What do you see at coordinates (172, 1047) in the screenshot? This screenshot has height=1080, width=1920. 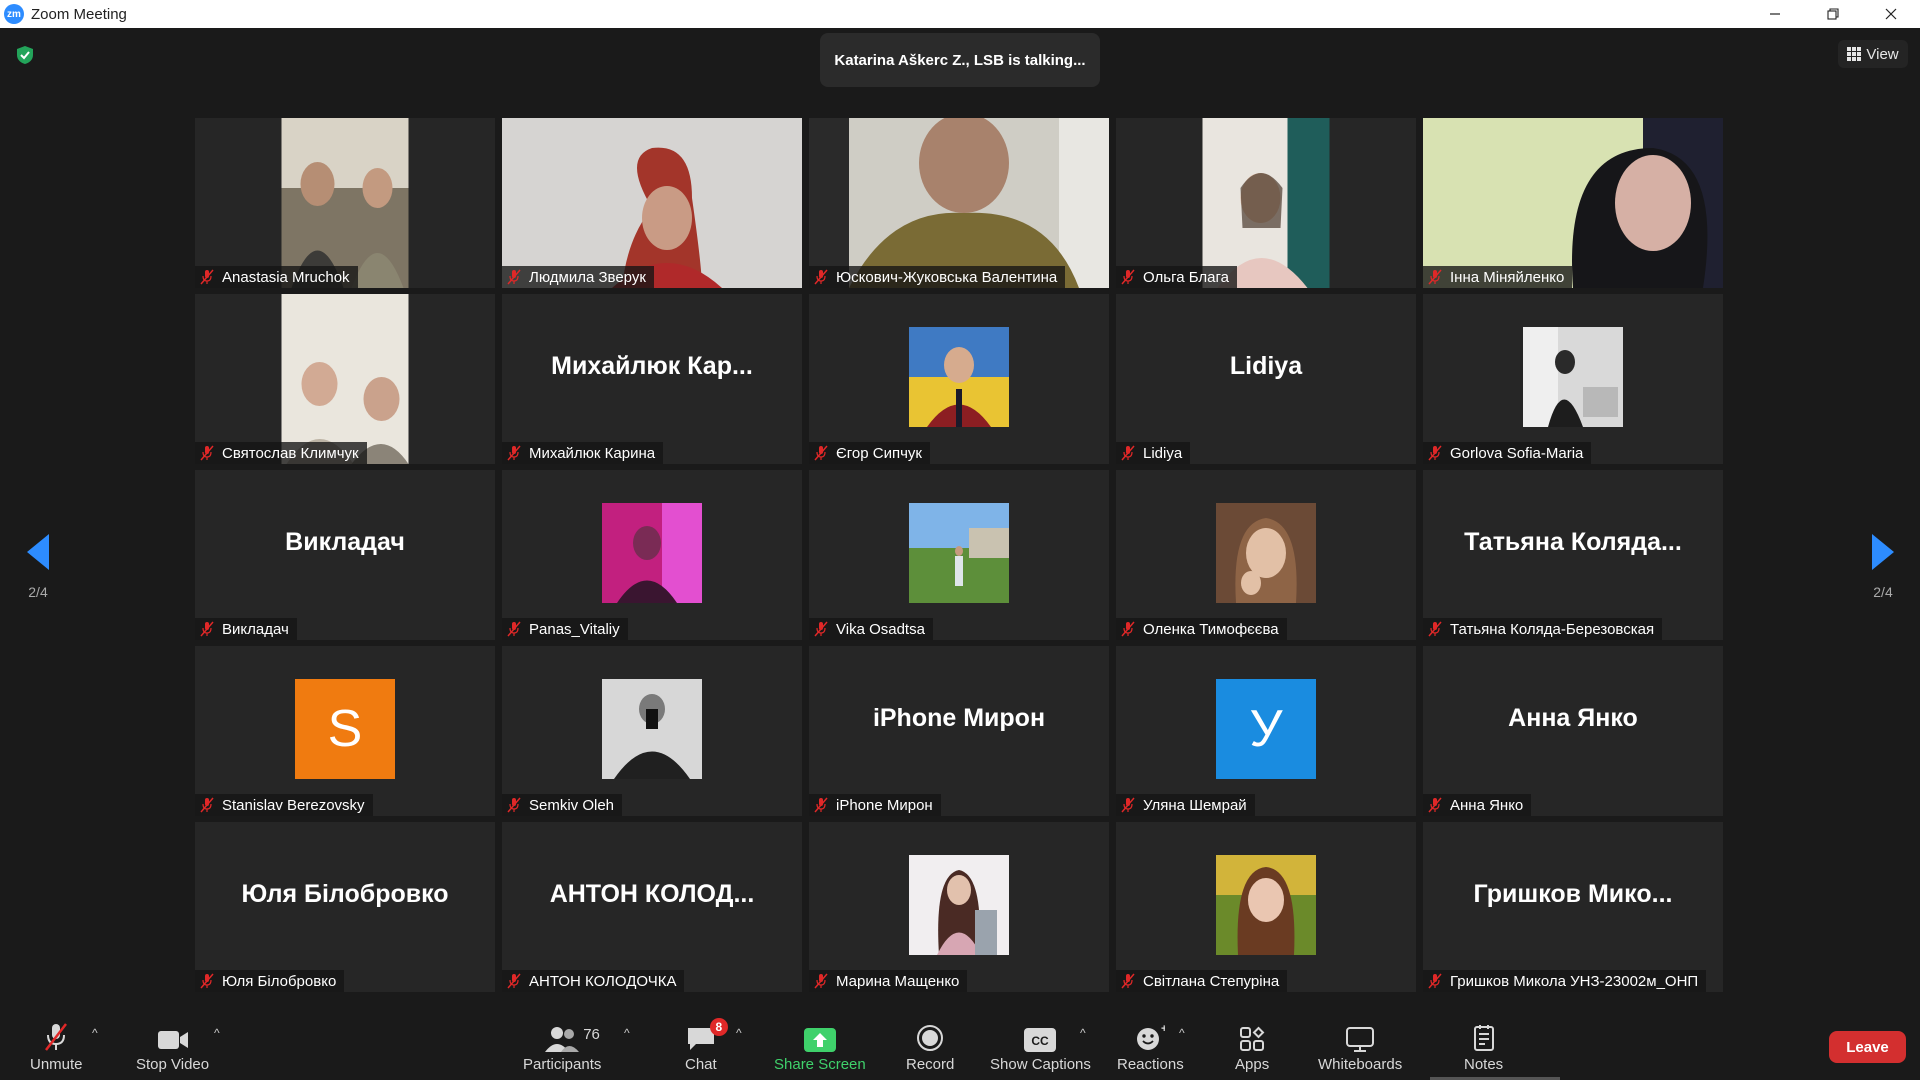 I see `stop-video-button: Stop Video` at bounding box center [172, 1047].